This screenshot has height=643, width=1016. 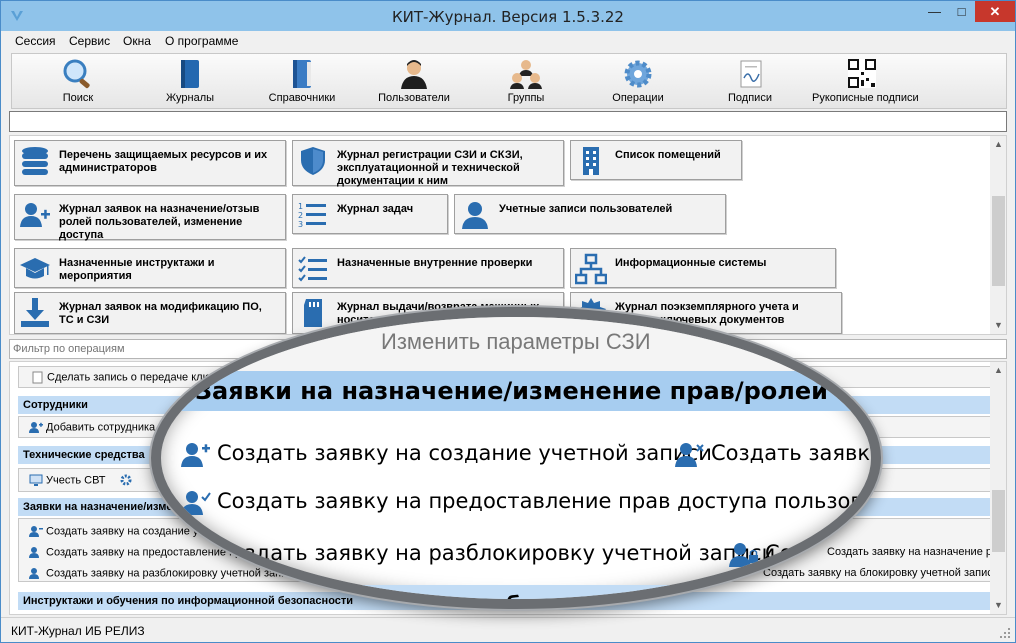 I want to click on toolbar-groups-label: Группы, so click(x=526, y=98).